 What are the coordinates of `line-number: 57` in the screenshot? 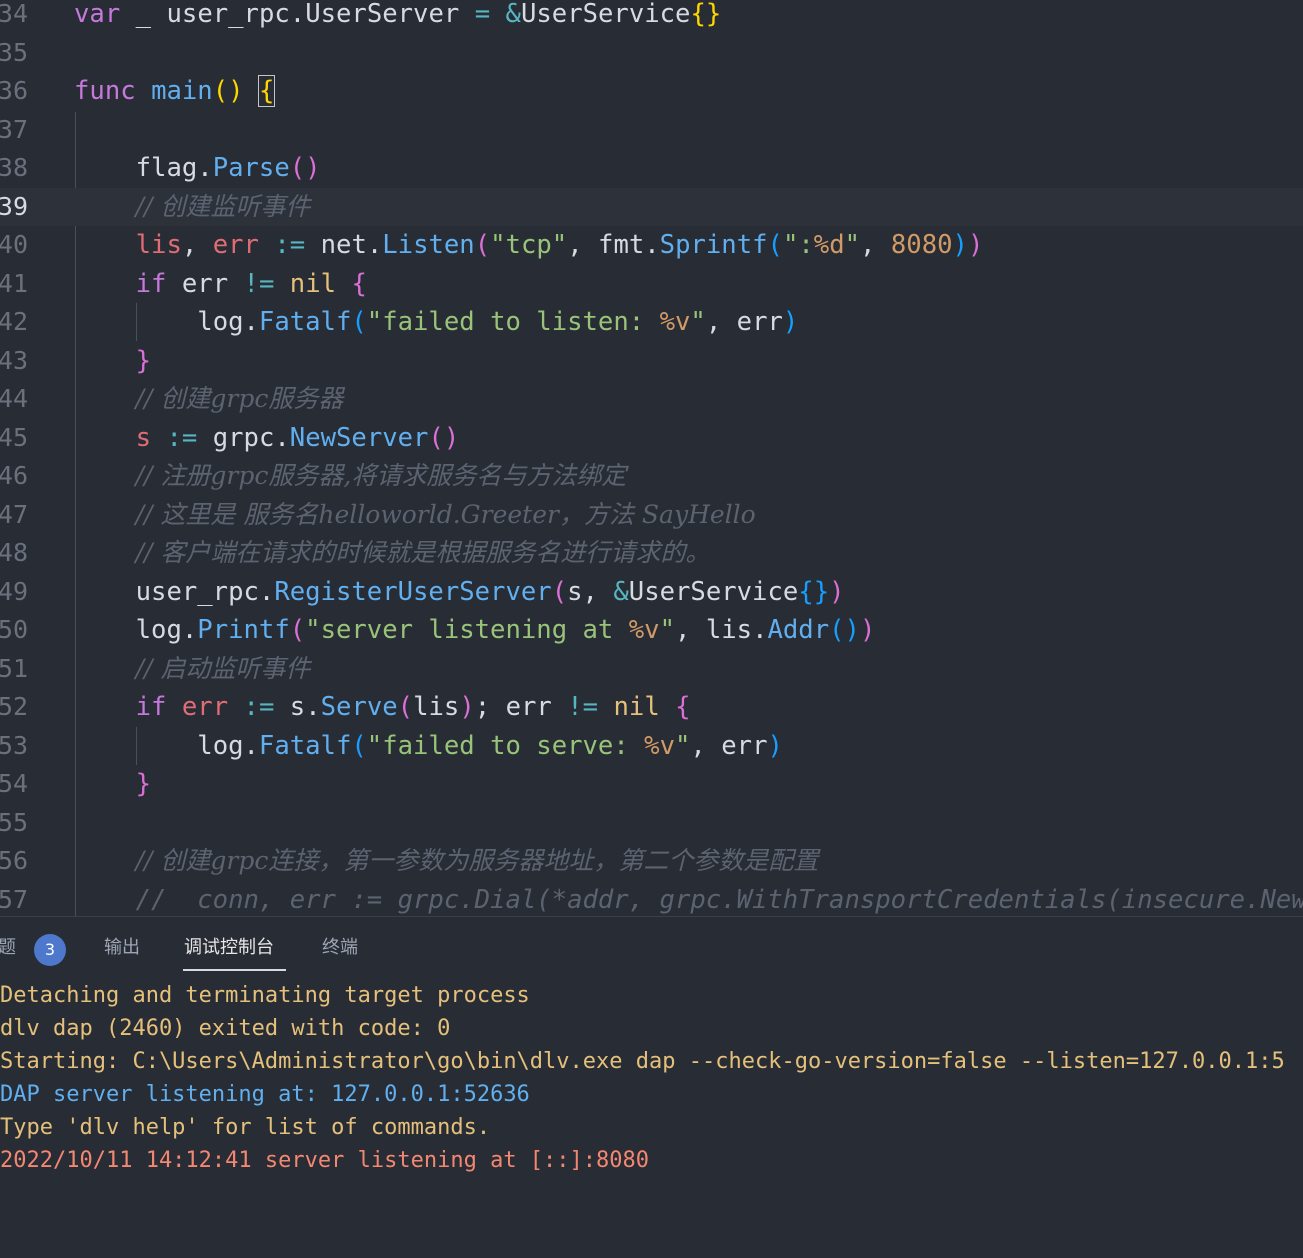 It's located at (14, 899).